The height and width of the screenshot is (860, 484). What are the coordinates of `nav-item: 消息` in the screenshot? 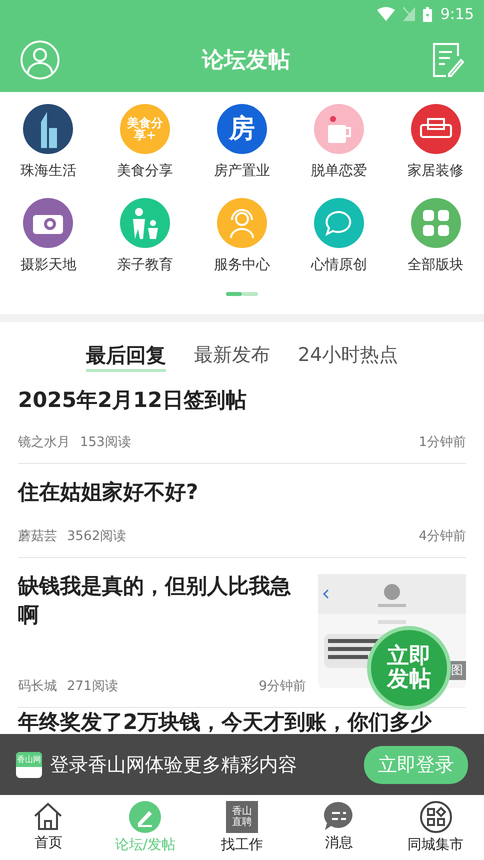 It's located at (339, 827).